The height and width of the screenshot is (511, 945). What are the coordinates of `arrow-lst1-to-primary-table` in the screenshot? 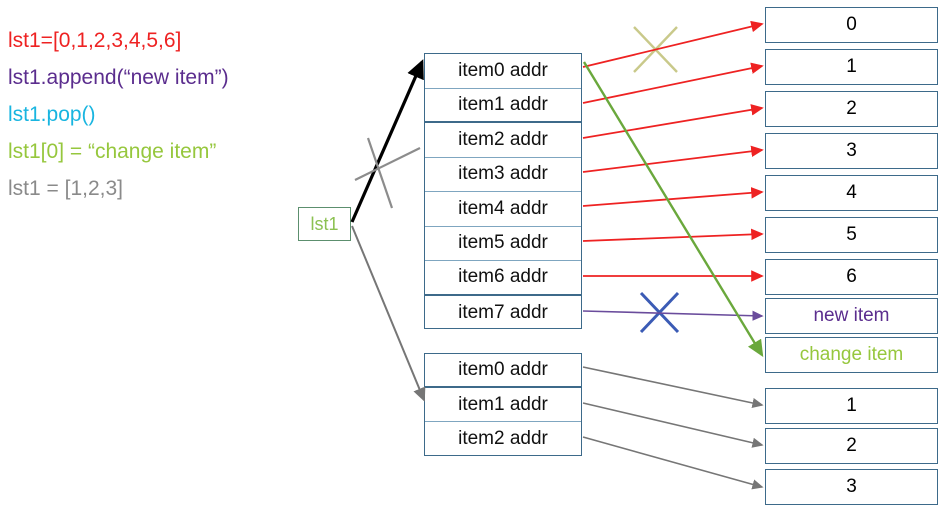 It's located at (387, 141).